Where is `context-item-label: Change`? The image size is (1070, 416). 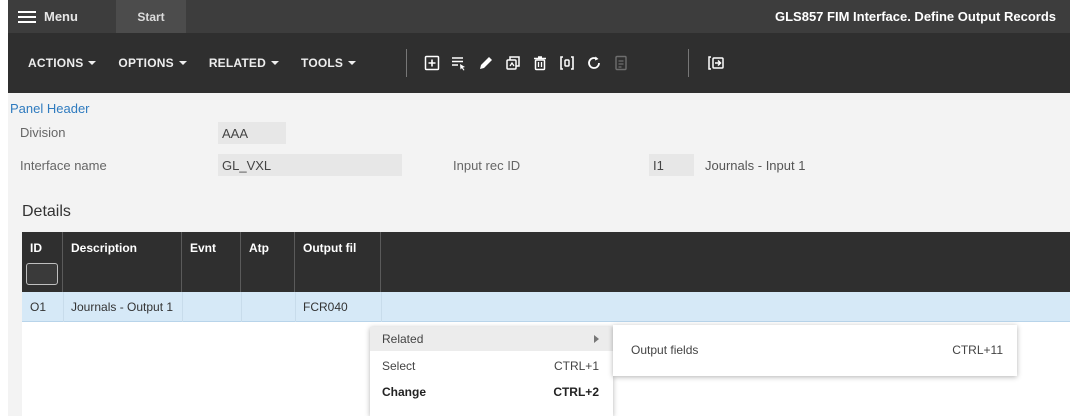 context-item-label: Change is located at coordinates (404, 392).